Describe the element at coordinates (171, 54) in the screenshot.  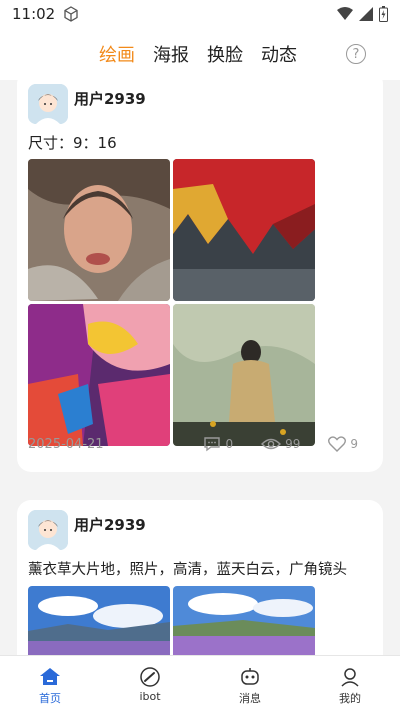
I see `tab-poster: 海报` at that location.